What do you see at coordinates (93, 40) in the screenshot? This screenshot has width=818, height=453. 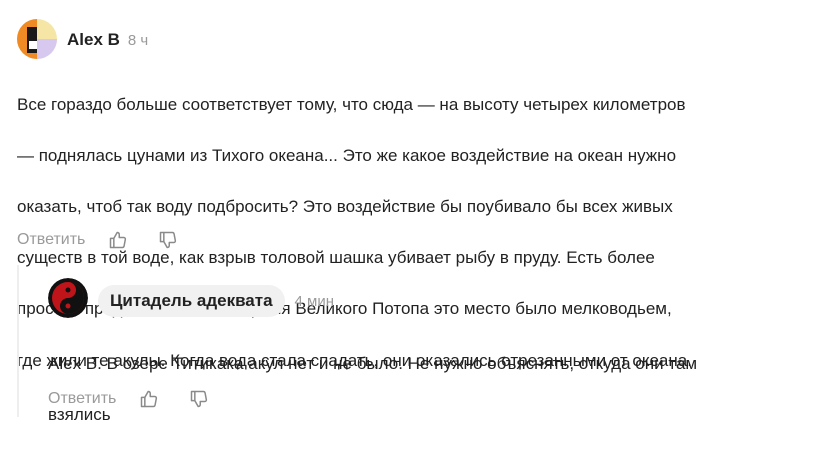 I see `author-name: Alex B` at bounding box center [93, 40].